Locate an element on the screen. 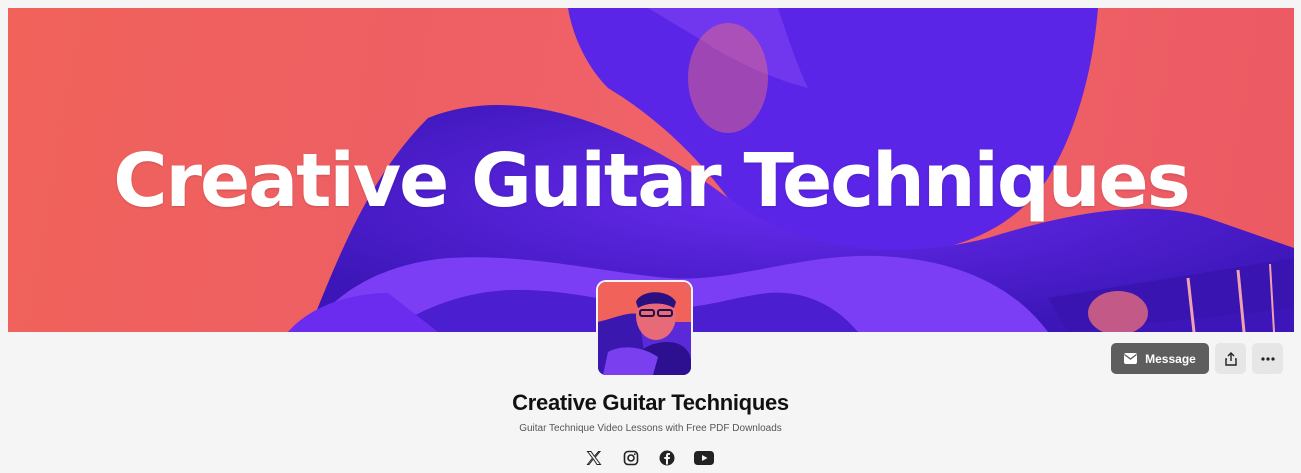  instagram-icon is located at coordinates (630, 458).